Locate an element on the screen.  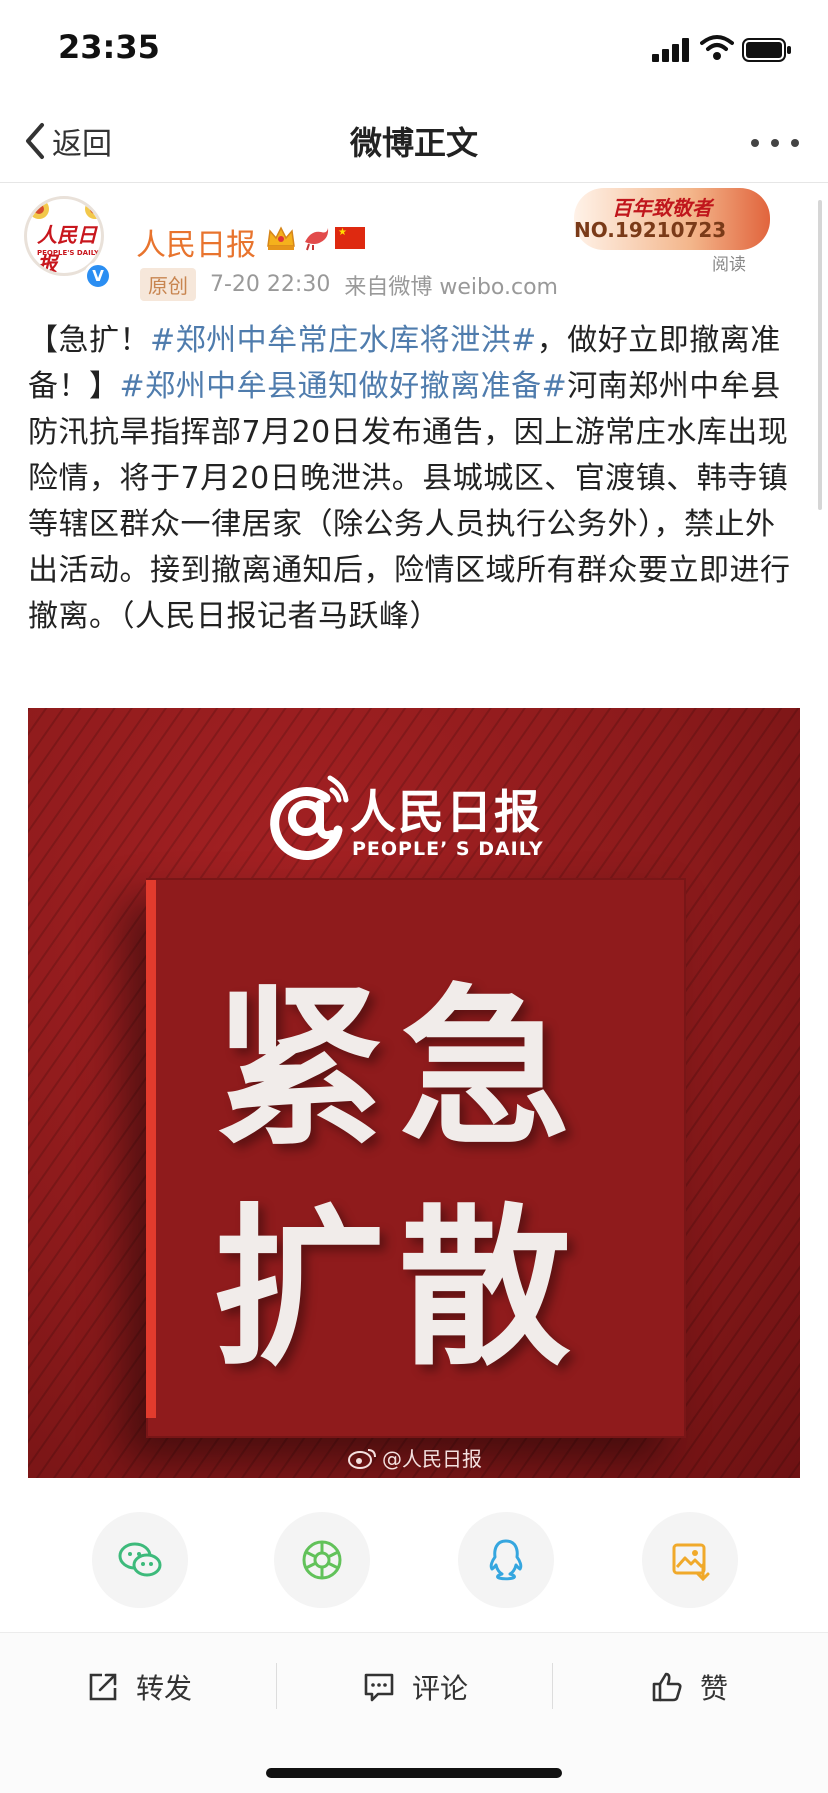
reads-label: 阅读 is located at coordinates (729, 265).